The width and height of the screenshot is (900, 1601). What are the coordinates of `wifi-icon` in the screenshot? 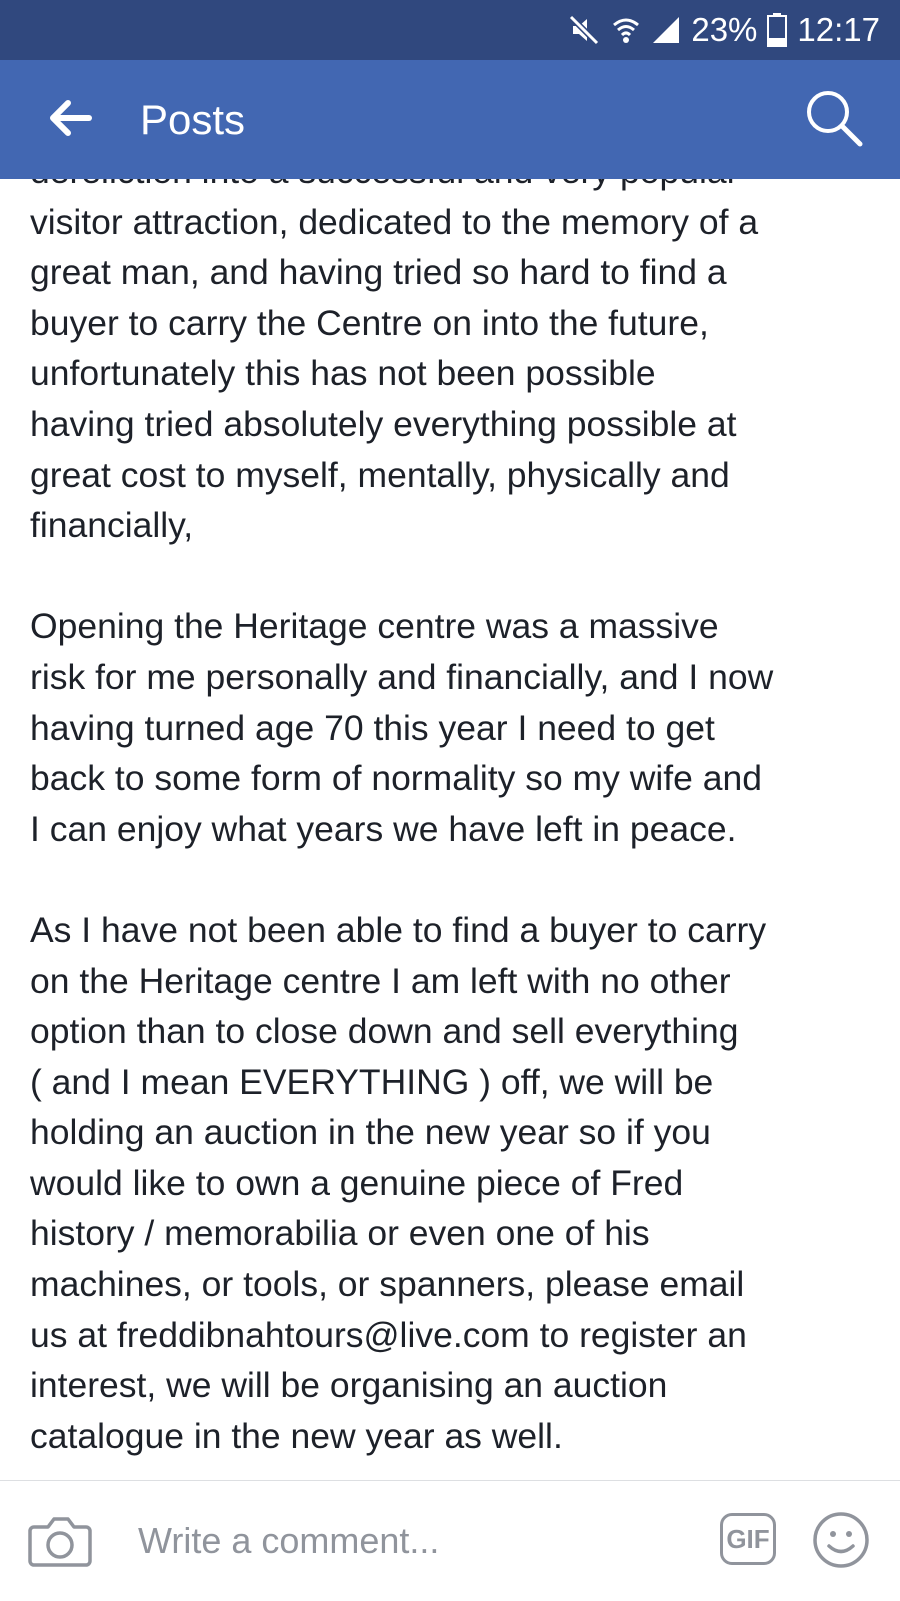 It's located at (626, 30).